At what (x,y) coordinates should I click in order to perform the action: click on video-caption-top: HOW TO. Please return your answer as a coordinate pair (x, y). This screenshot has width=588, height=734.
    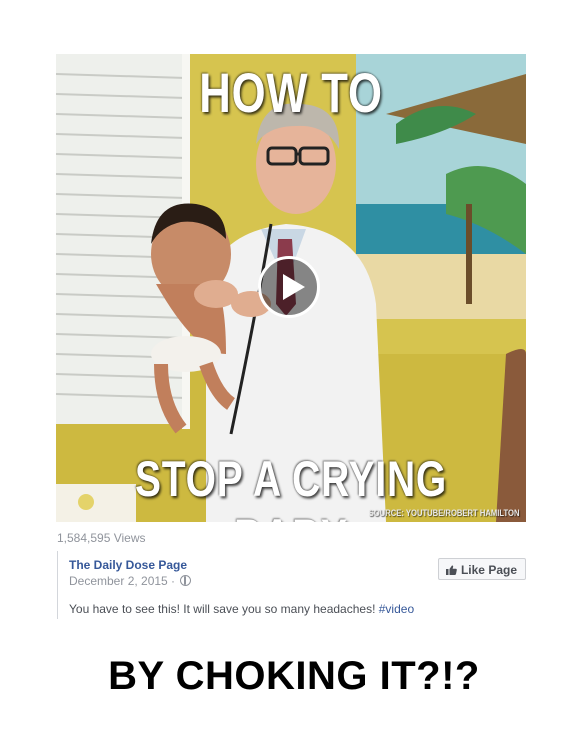
    Looking at the image, I should click on (291, 92).